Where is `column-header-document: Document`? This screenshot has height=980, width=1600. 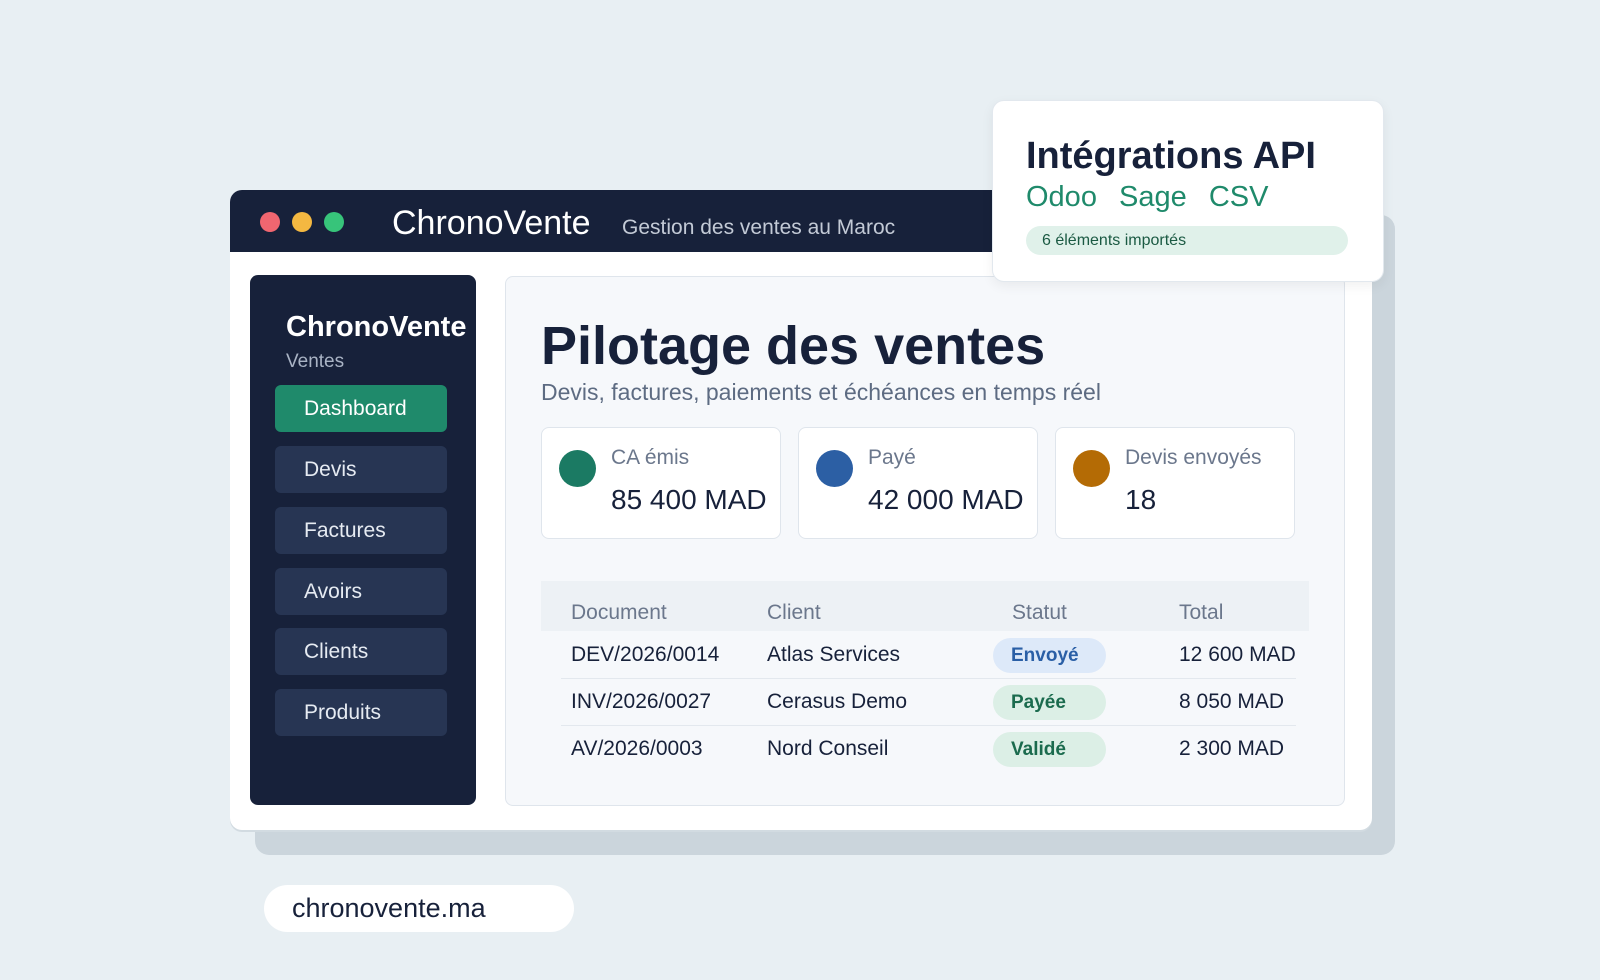 column-header-document: Document is located at coordinates (619, 613).